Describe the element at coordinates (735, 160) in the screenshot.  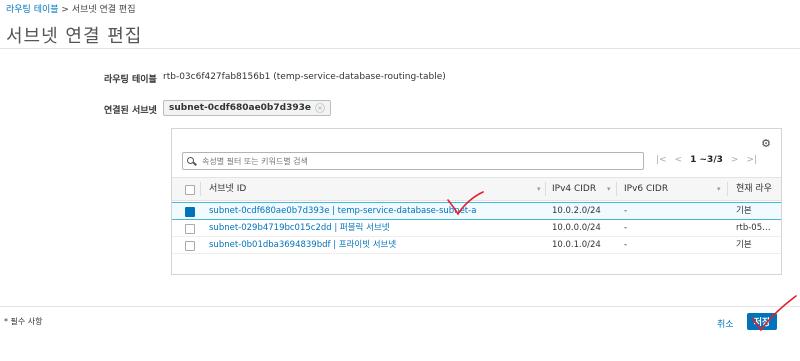
I see `next-page-icon: >` at that location.